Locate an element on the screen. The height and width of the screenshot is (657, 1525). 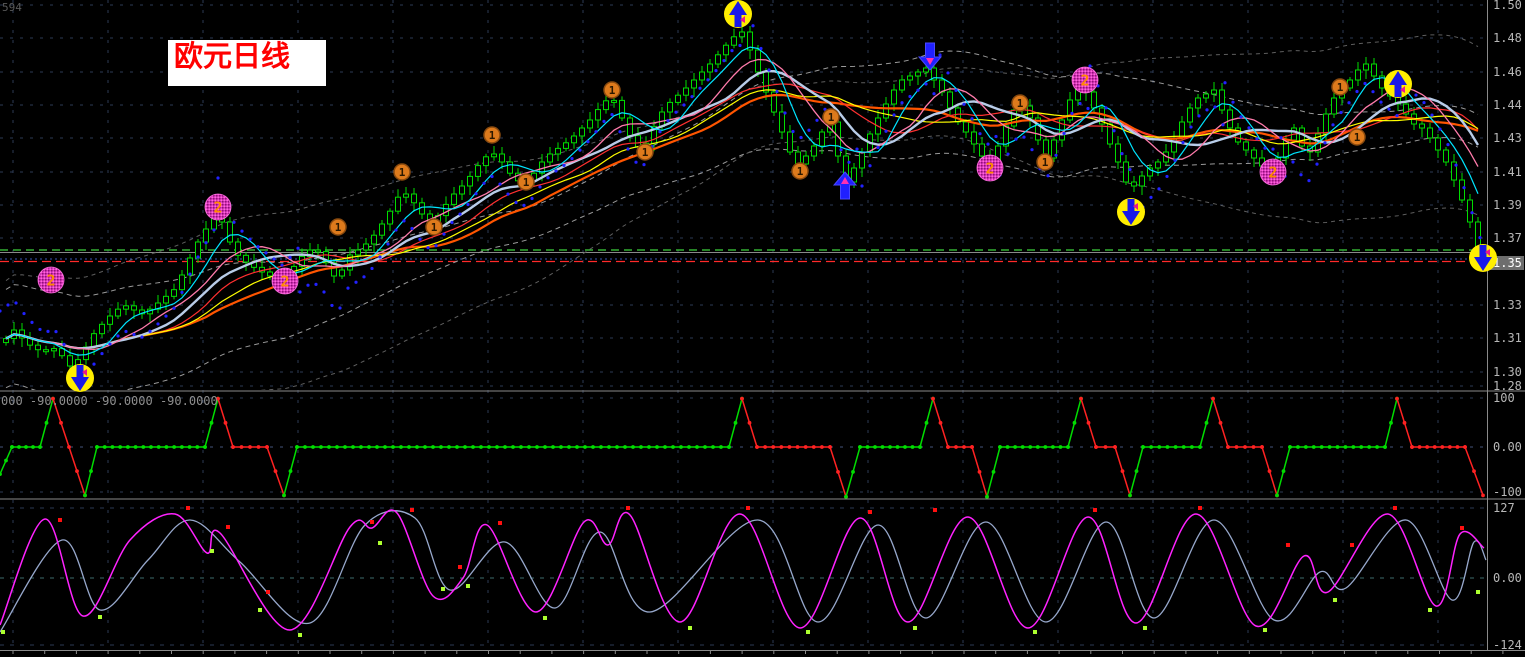
axis-label: 1.37 is located at coordinates (1507, 238).